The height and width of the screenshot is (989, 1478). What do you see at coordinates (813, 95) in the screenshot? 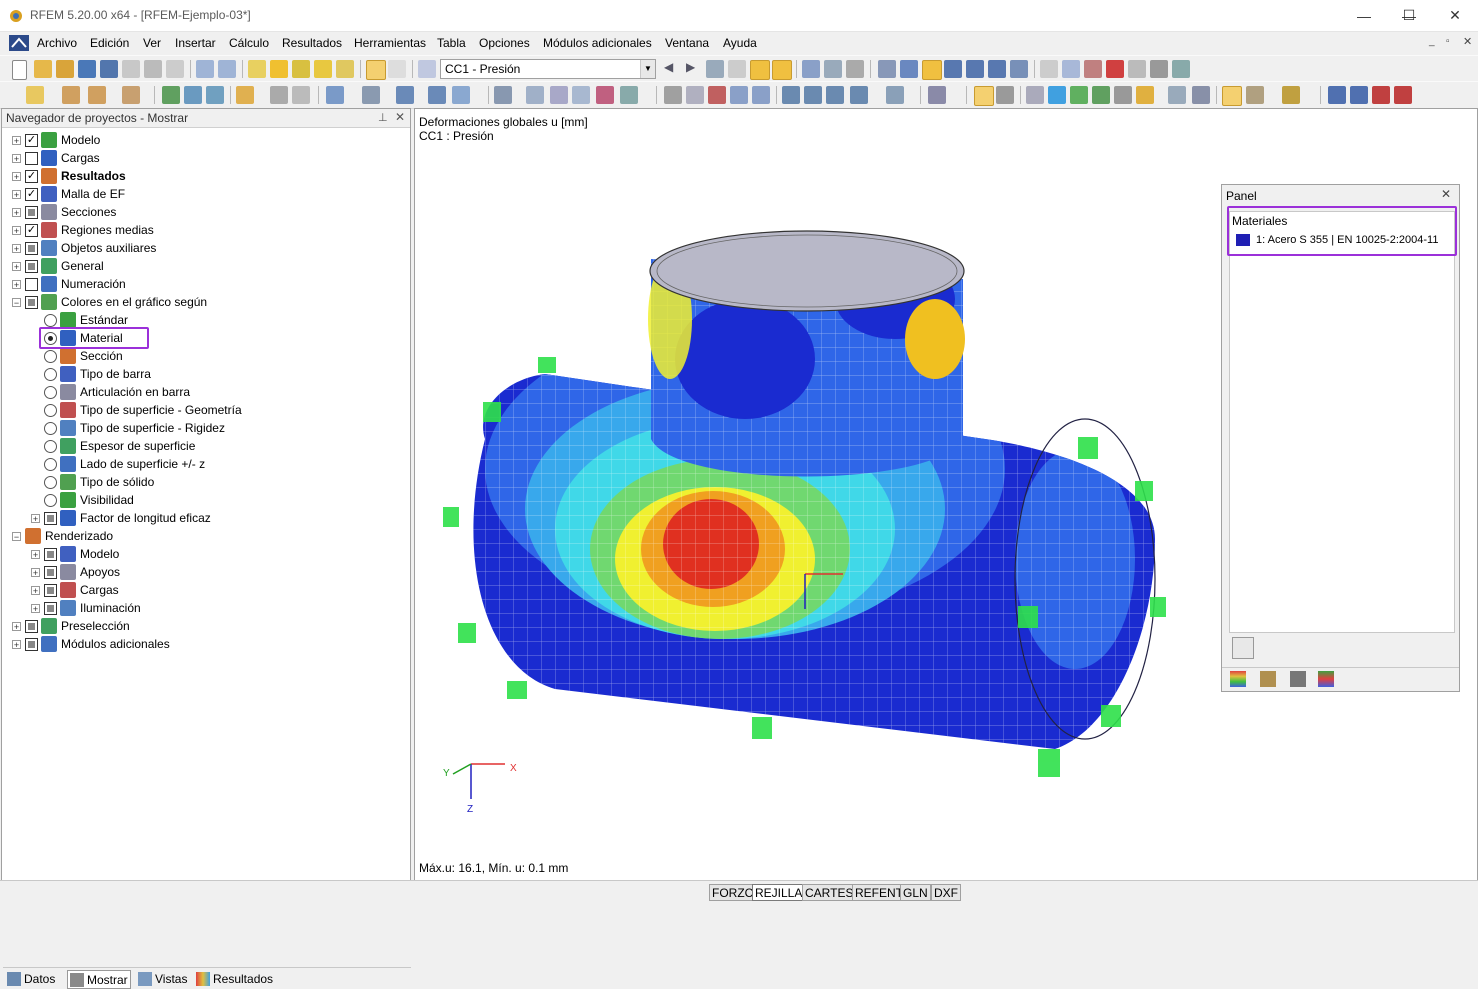
I see `axes-y-icon` at bounding box center [813, 95].